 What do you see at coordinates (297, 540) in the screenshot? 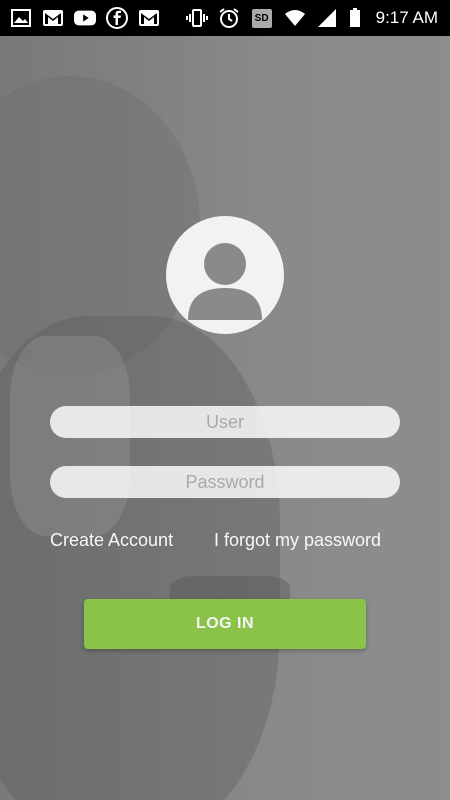
I see `forgot-password-link: I forgot my password` at bounding box center [297, 540].